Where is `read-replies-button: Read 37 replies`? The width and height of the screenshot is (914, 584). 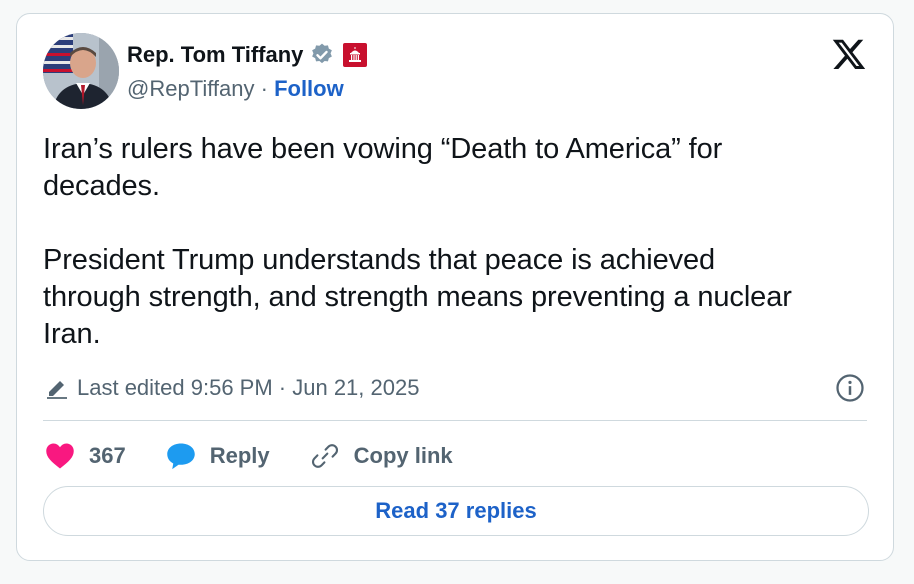 read-replies-button: Read 37 replies is located at coordinates (456, 511).